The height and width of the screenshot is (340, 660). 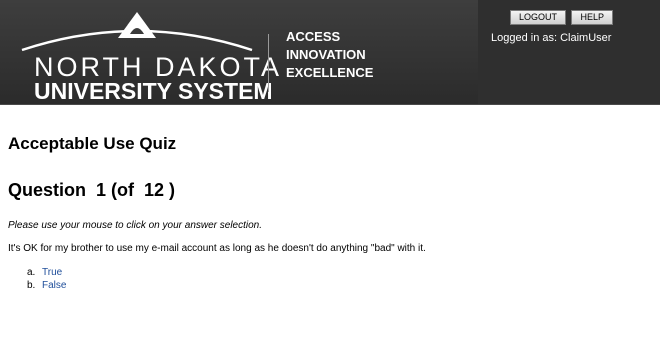 I want to click on logout-button: LOGOUT, so click(x=538, y=17).